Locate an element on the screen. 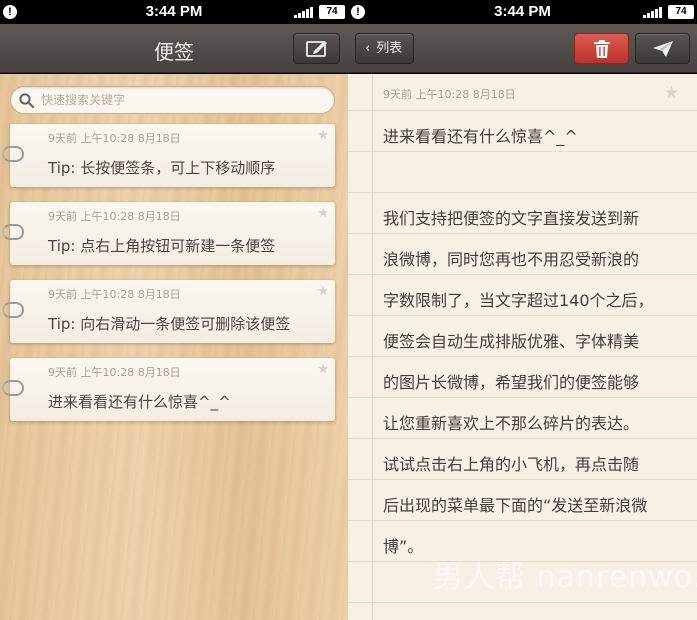 The width and height of the screenshot is (697, 620). back-button: ‹ 列表 is located at coordinates (385, 48).